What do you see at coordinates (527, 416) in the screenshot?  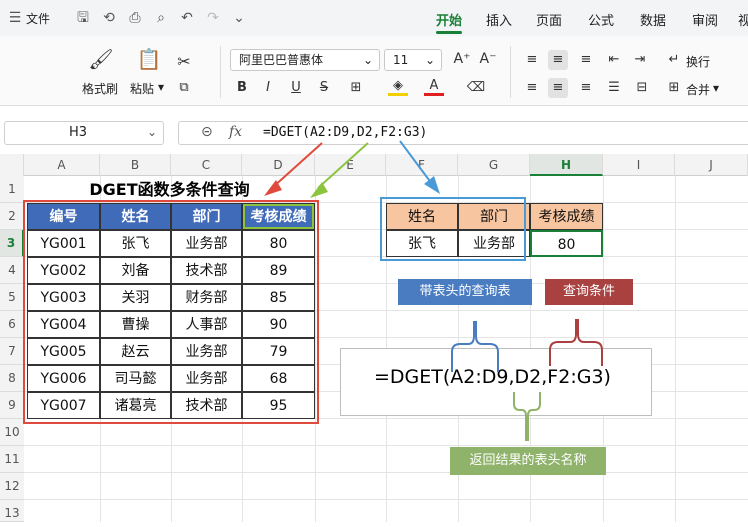 I see `green-brace` at bounding box center [527, 416].